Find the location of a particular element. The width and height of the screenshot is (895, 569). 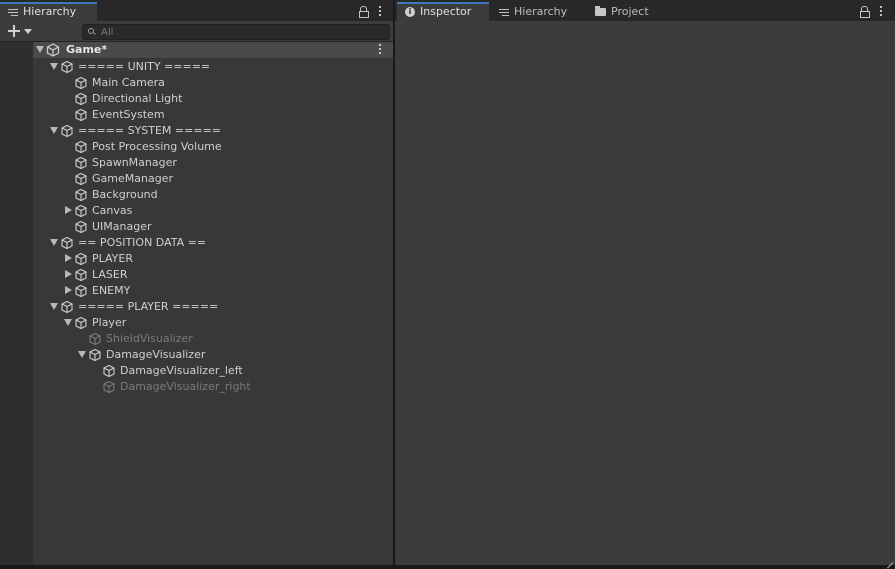

hierarchy-item-label: DamageVisualizer_right is located at coordinates (185, 386).